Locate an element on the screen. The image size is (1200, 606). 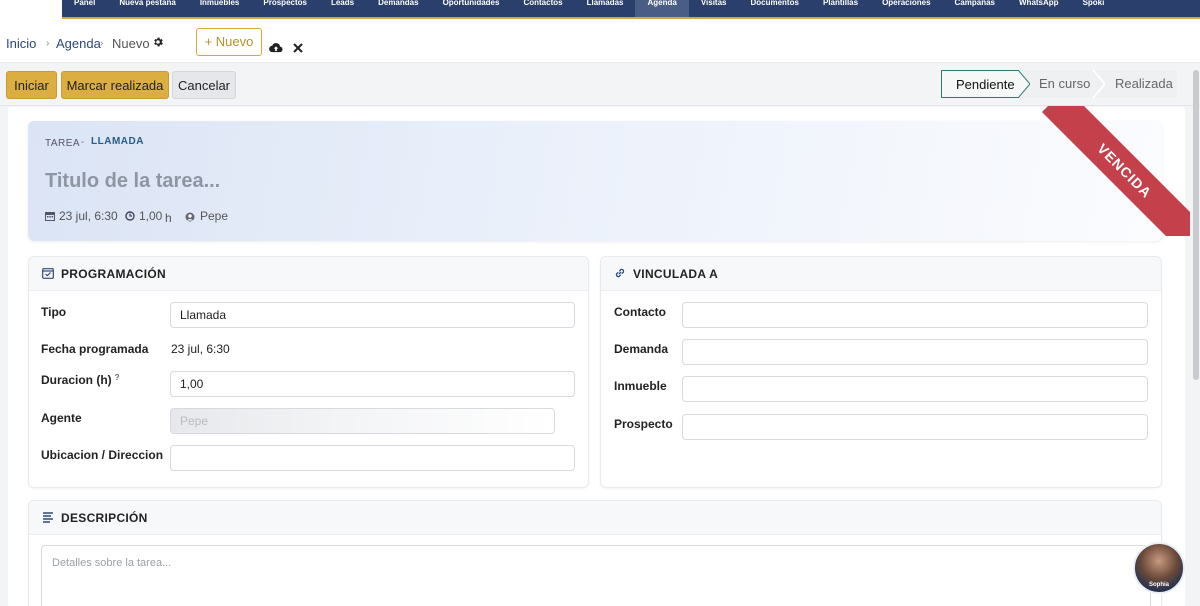
prospecto-label: Prospecto is located at coordinates (643, 424).